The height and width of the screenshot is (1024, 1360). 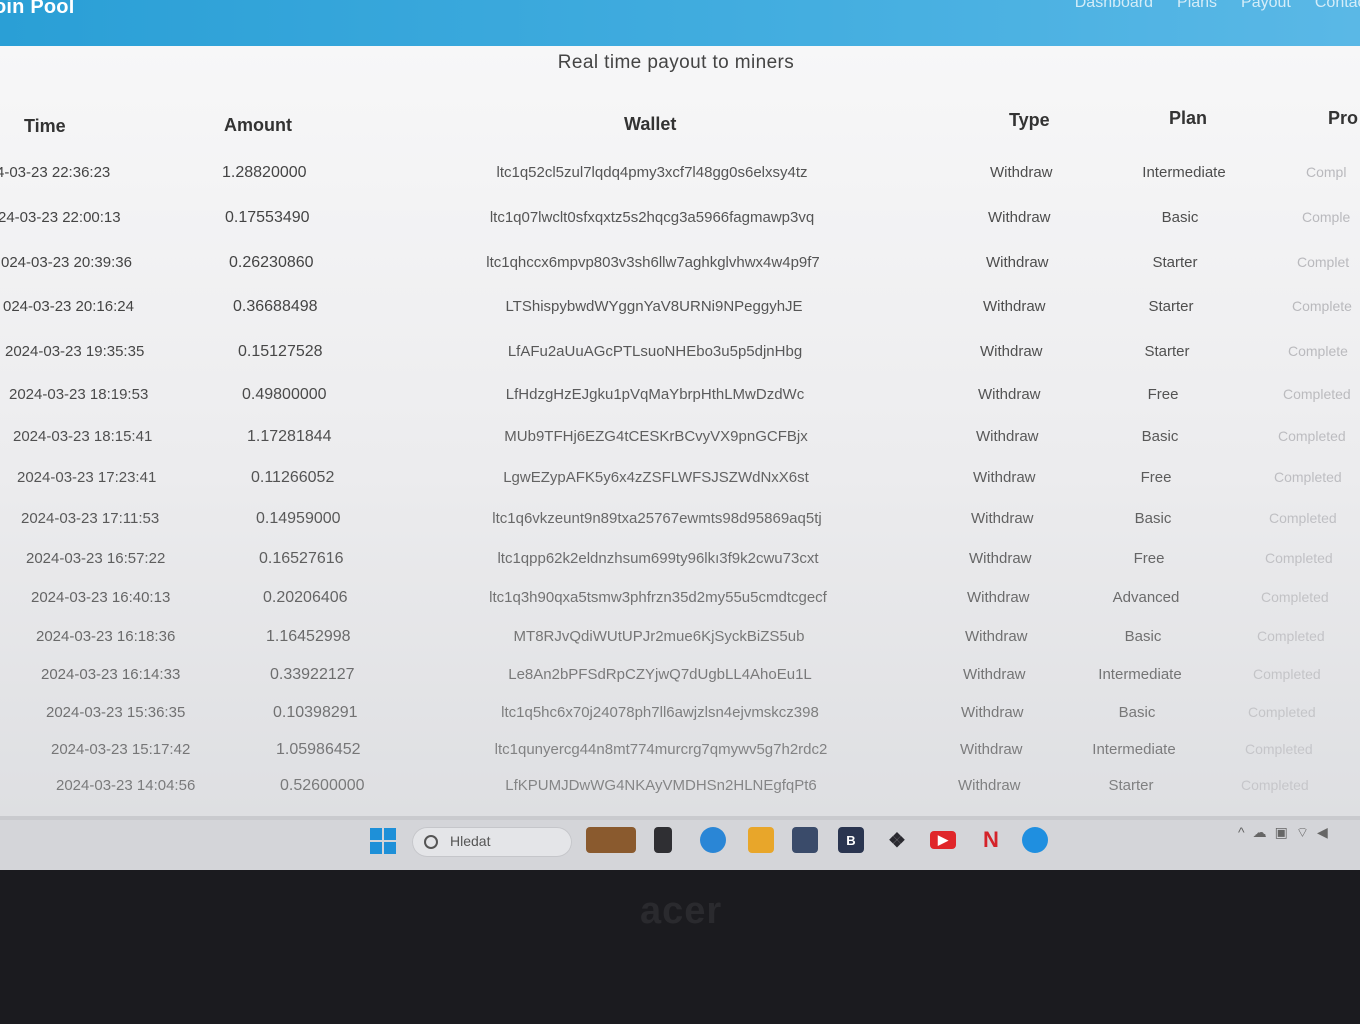 I want to click on windows-start-icon, so click(x=383, y=841).